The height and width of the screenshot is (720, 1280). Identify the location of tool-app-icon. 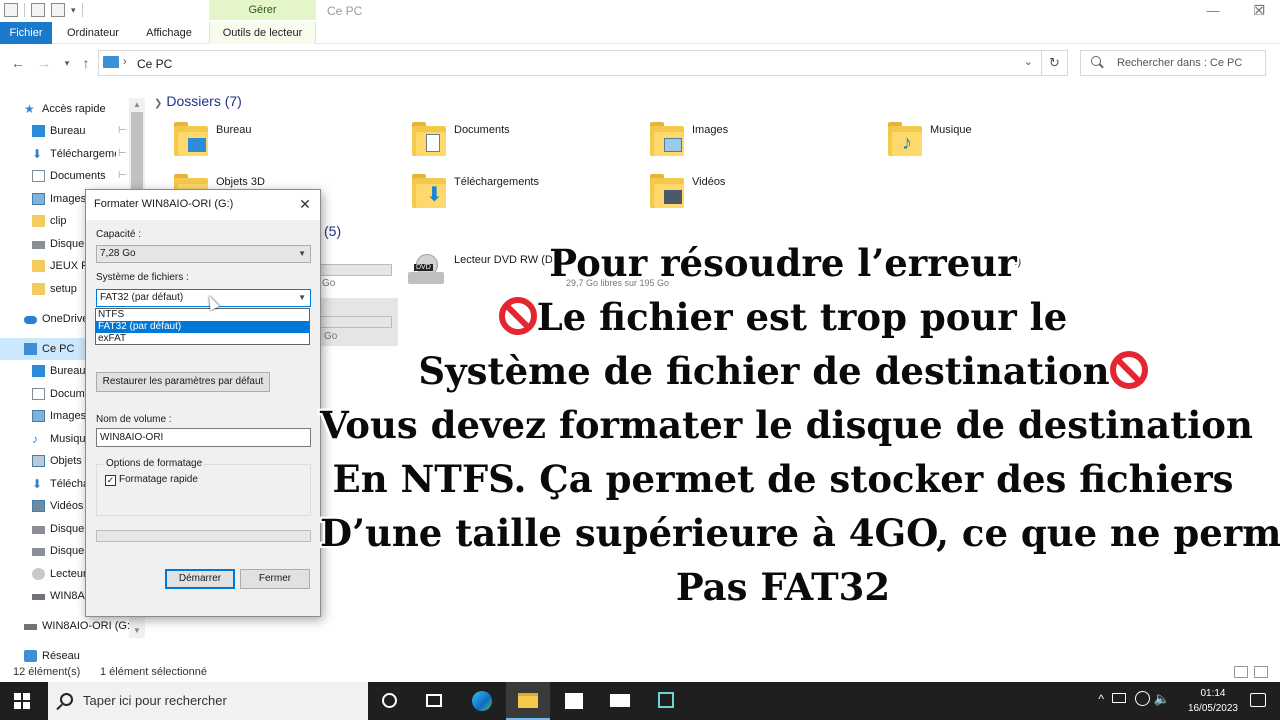
(666, 701).